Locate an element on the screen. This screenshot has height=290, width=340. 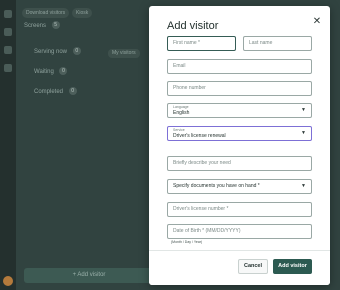
download-visitors-chip: Download visitors is located at coordinates (46, 13).